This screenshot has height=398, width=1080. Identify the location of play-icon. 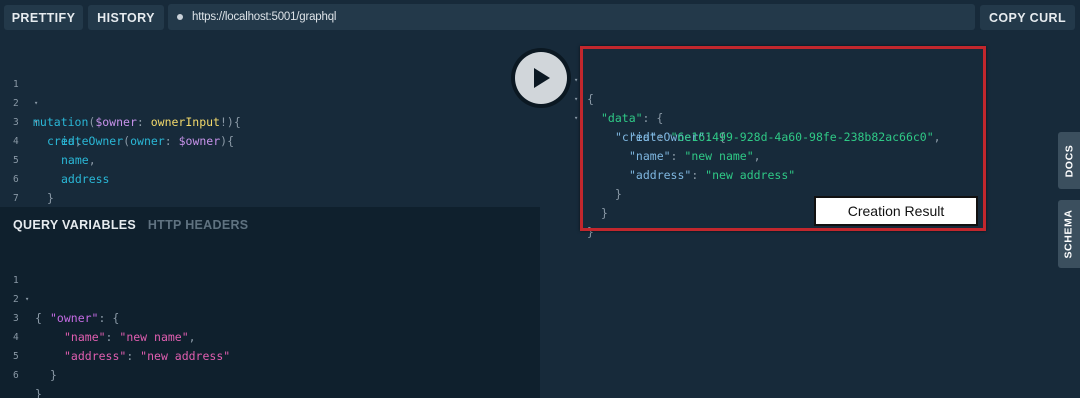
(542, 78).